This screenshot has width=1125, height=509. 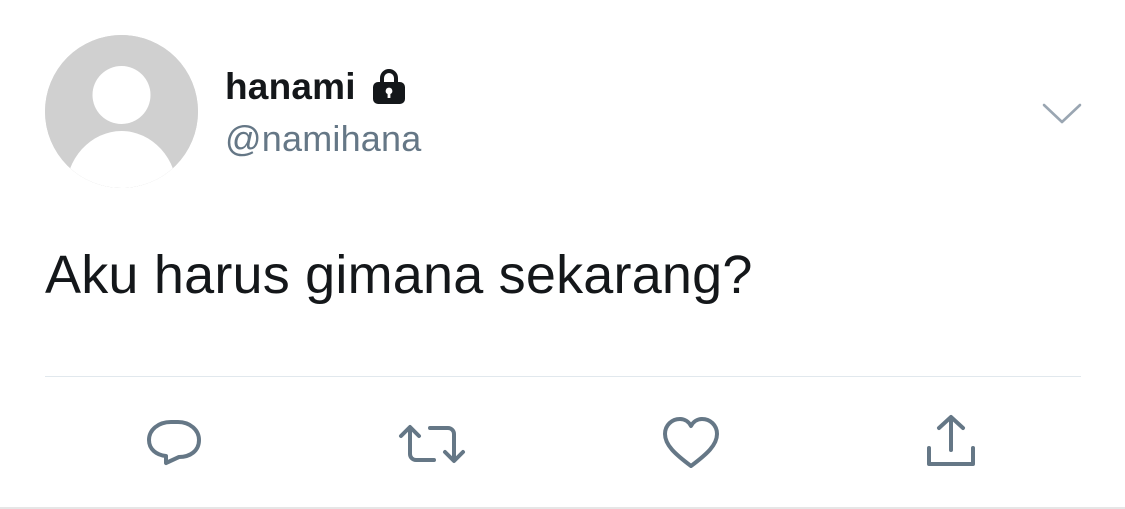 What do you see at coordinates (563, 376) in the screenshot?
I see `divider` at bounding box center [563, 376].